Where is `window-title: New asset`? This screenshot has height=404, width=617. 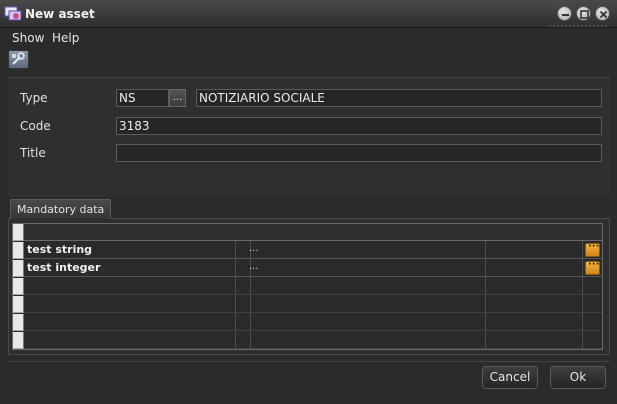 window-title: New asset is located at coordinates (60, 14).